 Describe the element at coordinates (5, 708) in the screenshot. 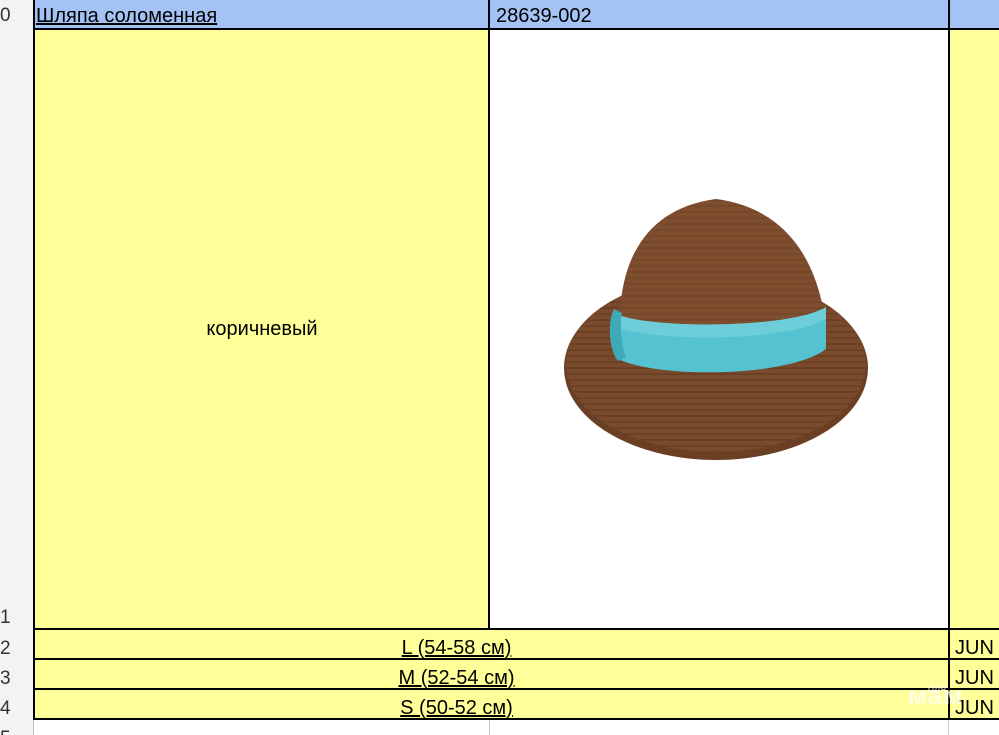

I see `row-number-4: 4` at that location.